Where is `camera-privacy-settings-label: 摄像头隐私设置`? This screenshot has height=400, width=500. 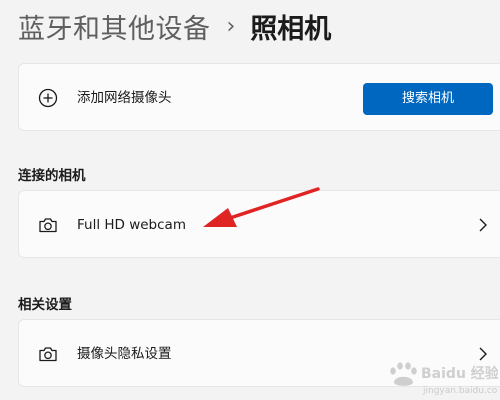 camera-privacy-settings-label: 摄像头隐私设置 is located at coordinates (124, 354).